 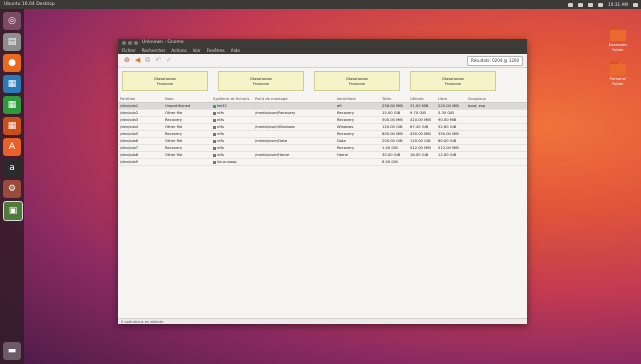 What do you see at coordinates (187, 99) in the screenshot?
I see `column-header: Nom` at bounding box center [187, 99].